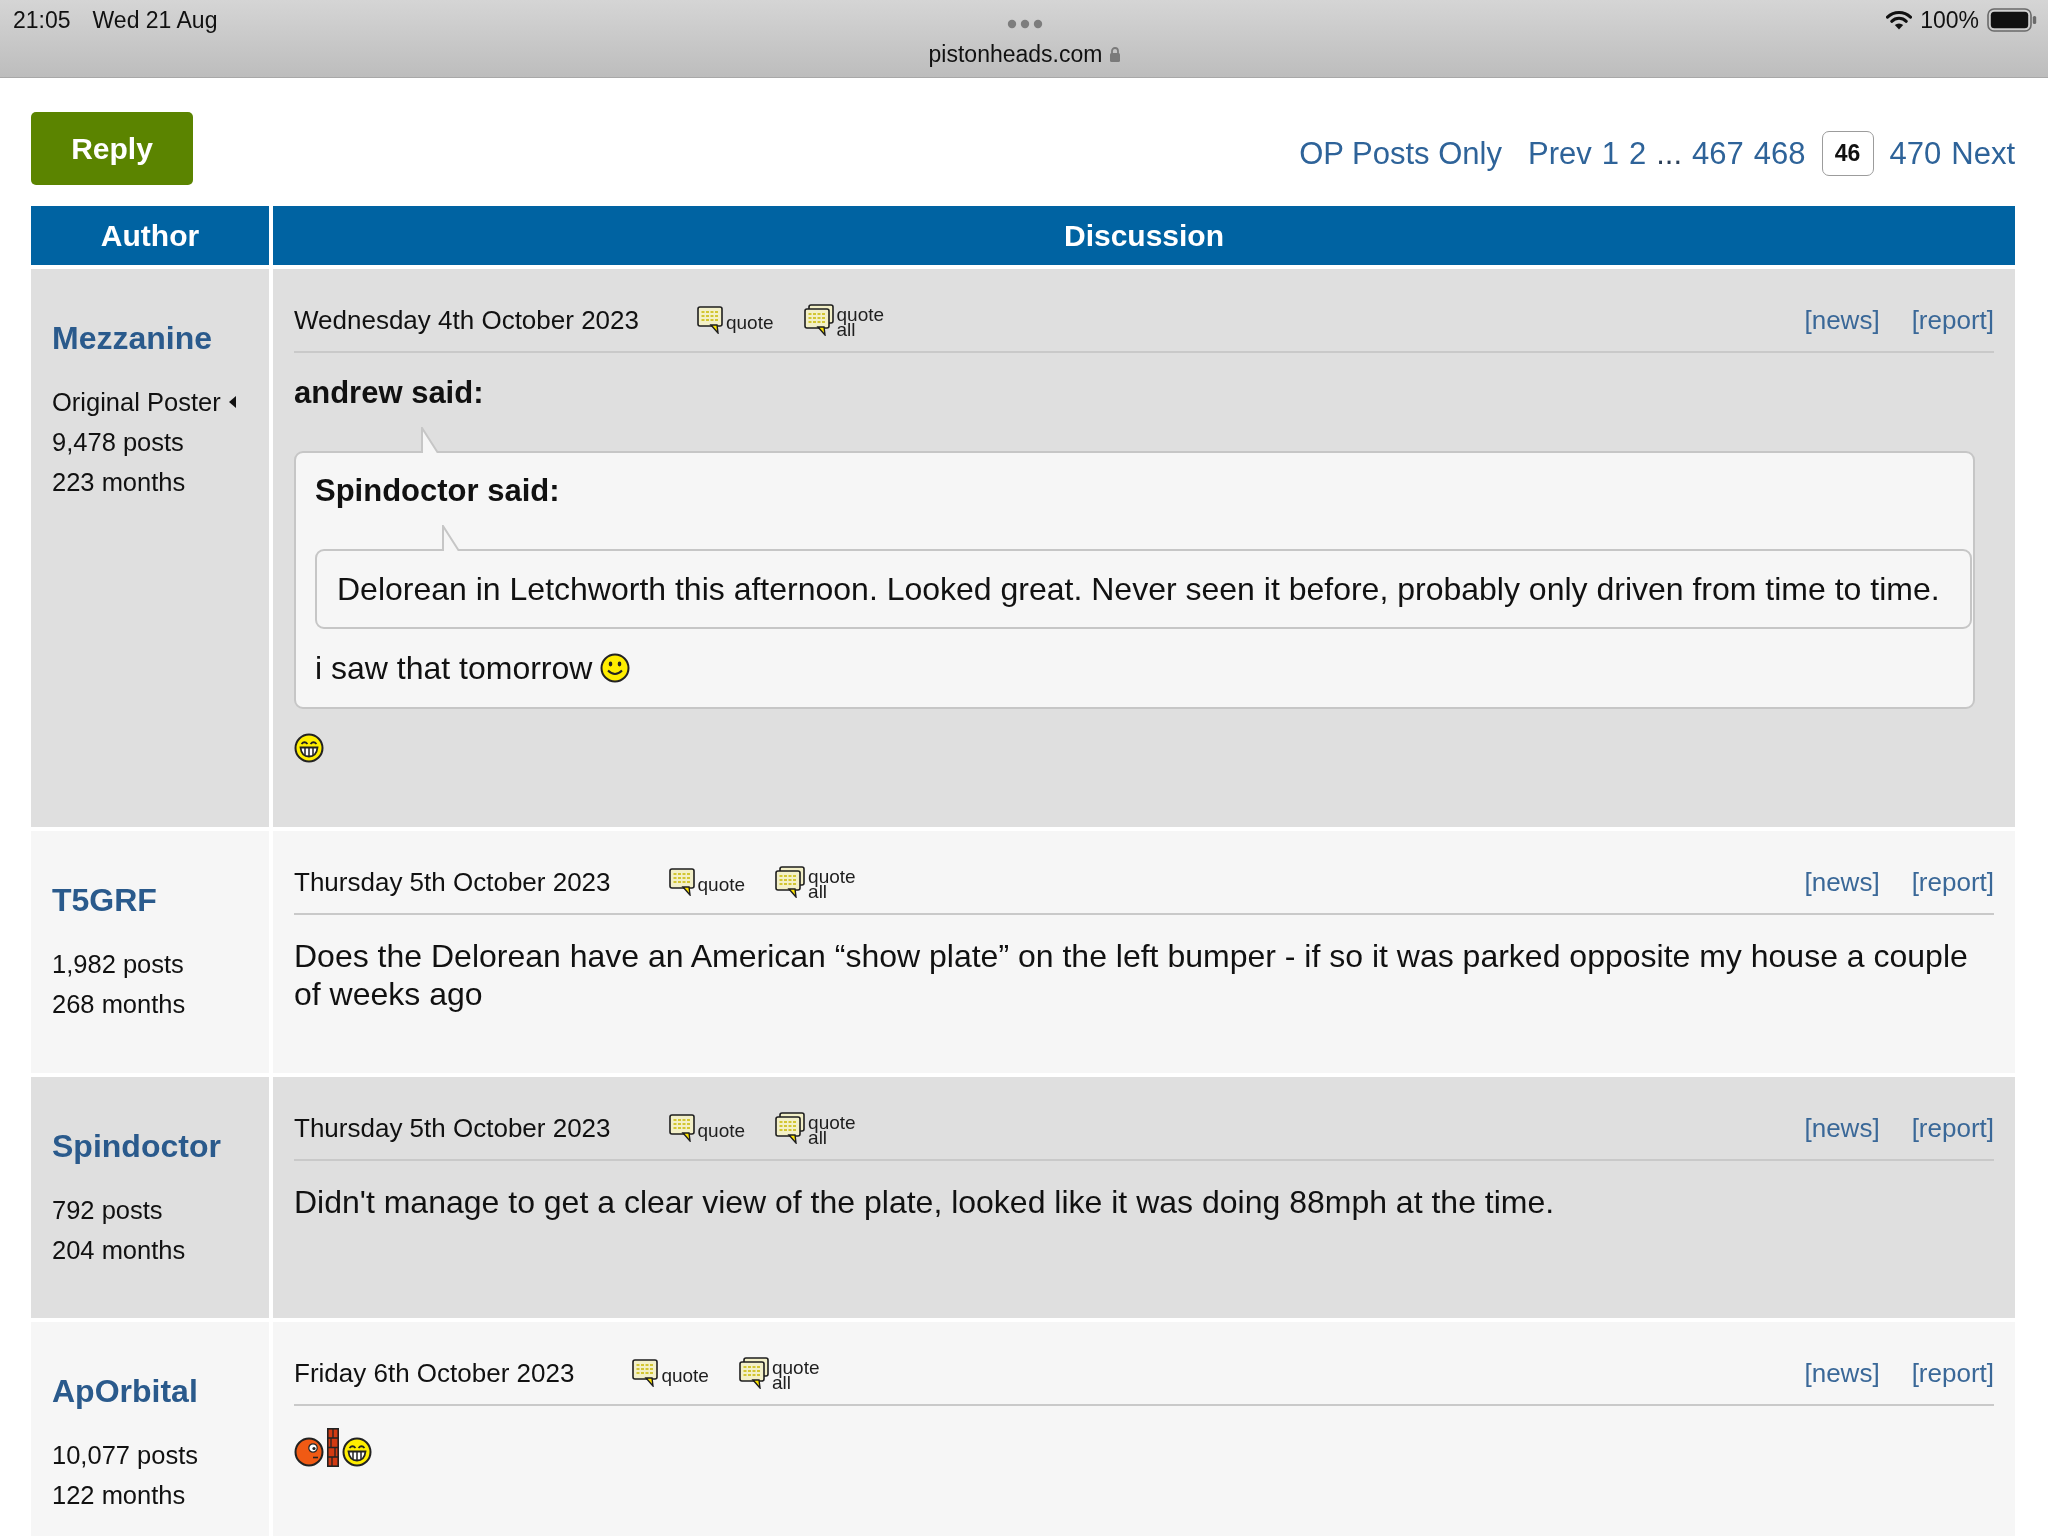 The height and width of the screenshot is (1536, 2048). What do you see at coordinates (154, 1391) in the screenshot?
I see `author-name: ApOrbital` at bounding box center [154, 1391].